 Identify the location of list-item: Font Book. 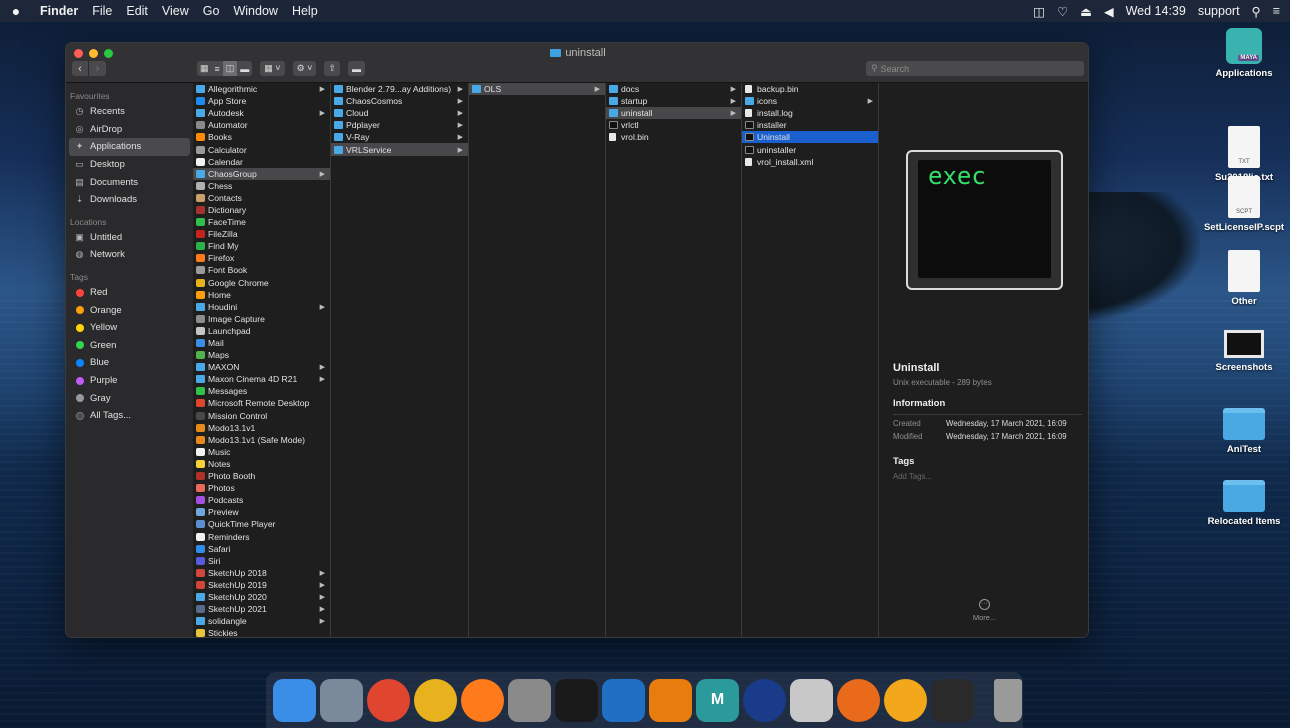
(261, 270).